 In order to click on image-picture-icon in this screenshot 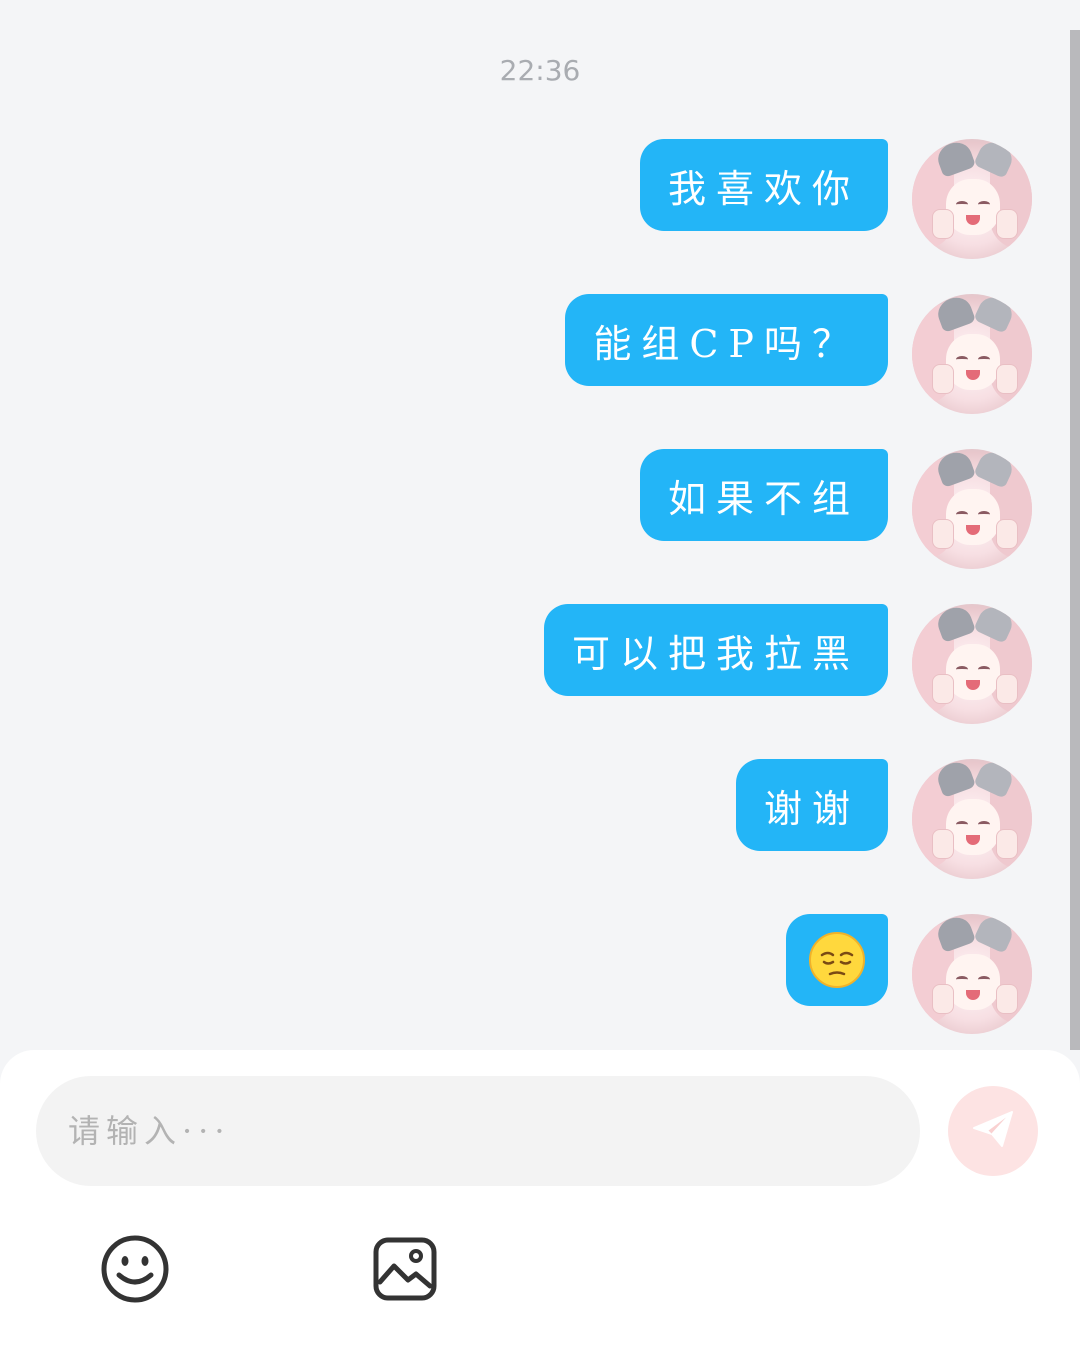, I will do `click(405, 1271)`.